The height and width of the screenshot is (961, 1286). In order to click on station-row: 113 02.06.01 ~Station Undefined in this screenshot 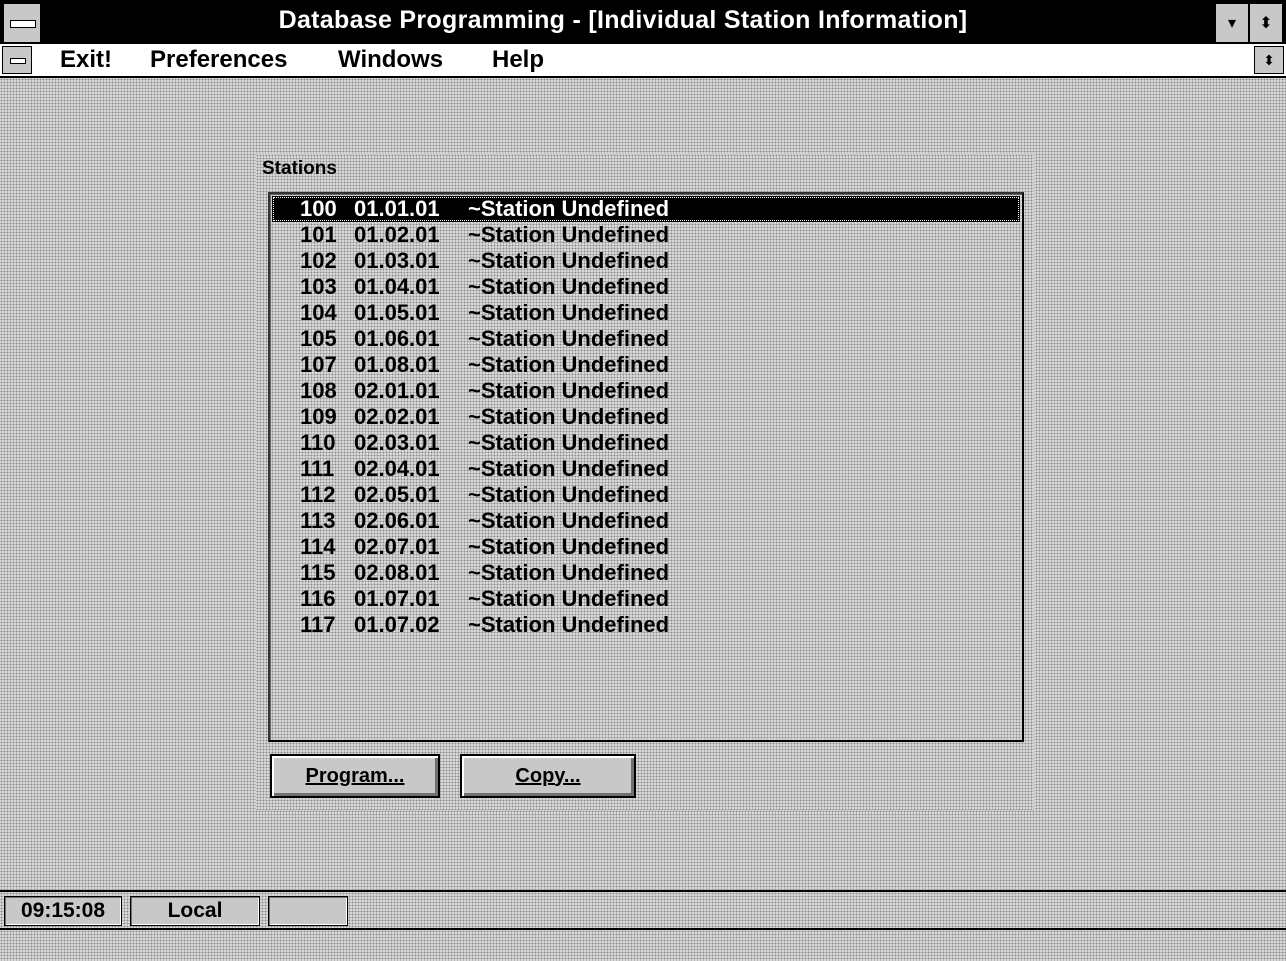, I will do `click(646, 521)`.